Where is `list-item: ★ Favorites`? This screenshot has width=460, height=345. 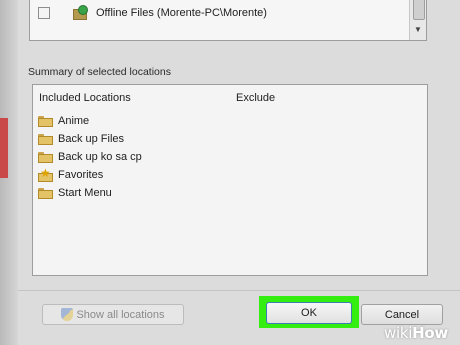
list-item: ★ Favorites is located at coordinates (90, 175).